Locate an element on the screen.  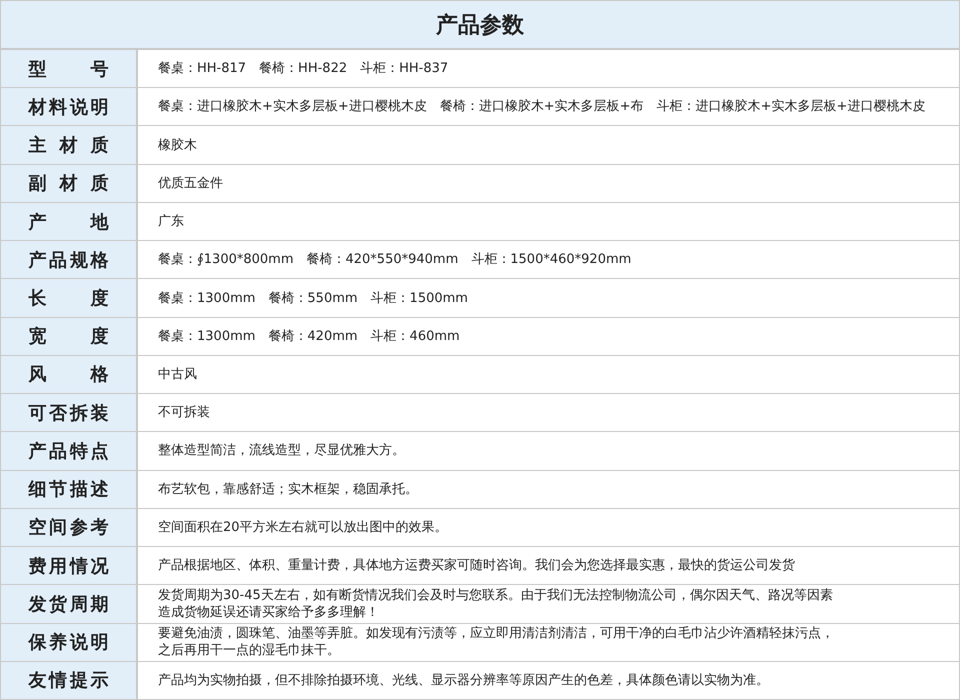
label-cell: 副 材 质 is located at coordinates (69, 183).